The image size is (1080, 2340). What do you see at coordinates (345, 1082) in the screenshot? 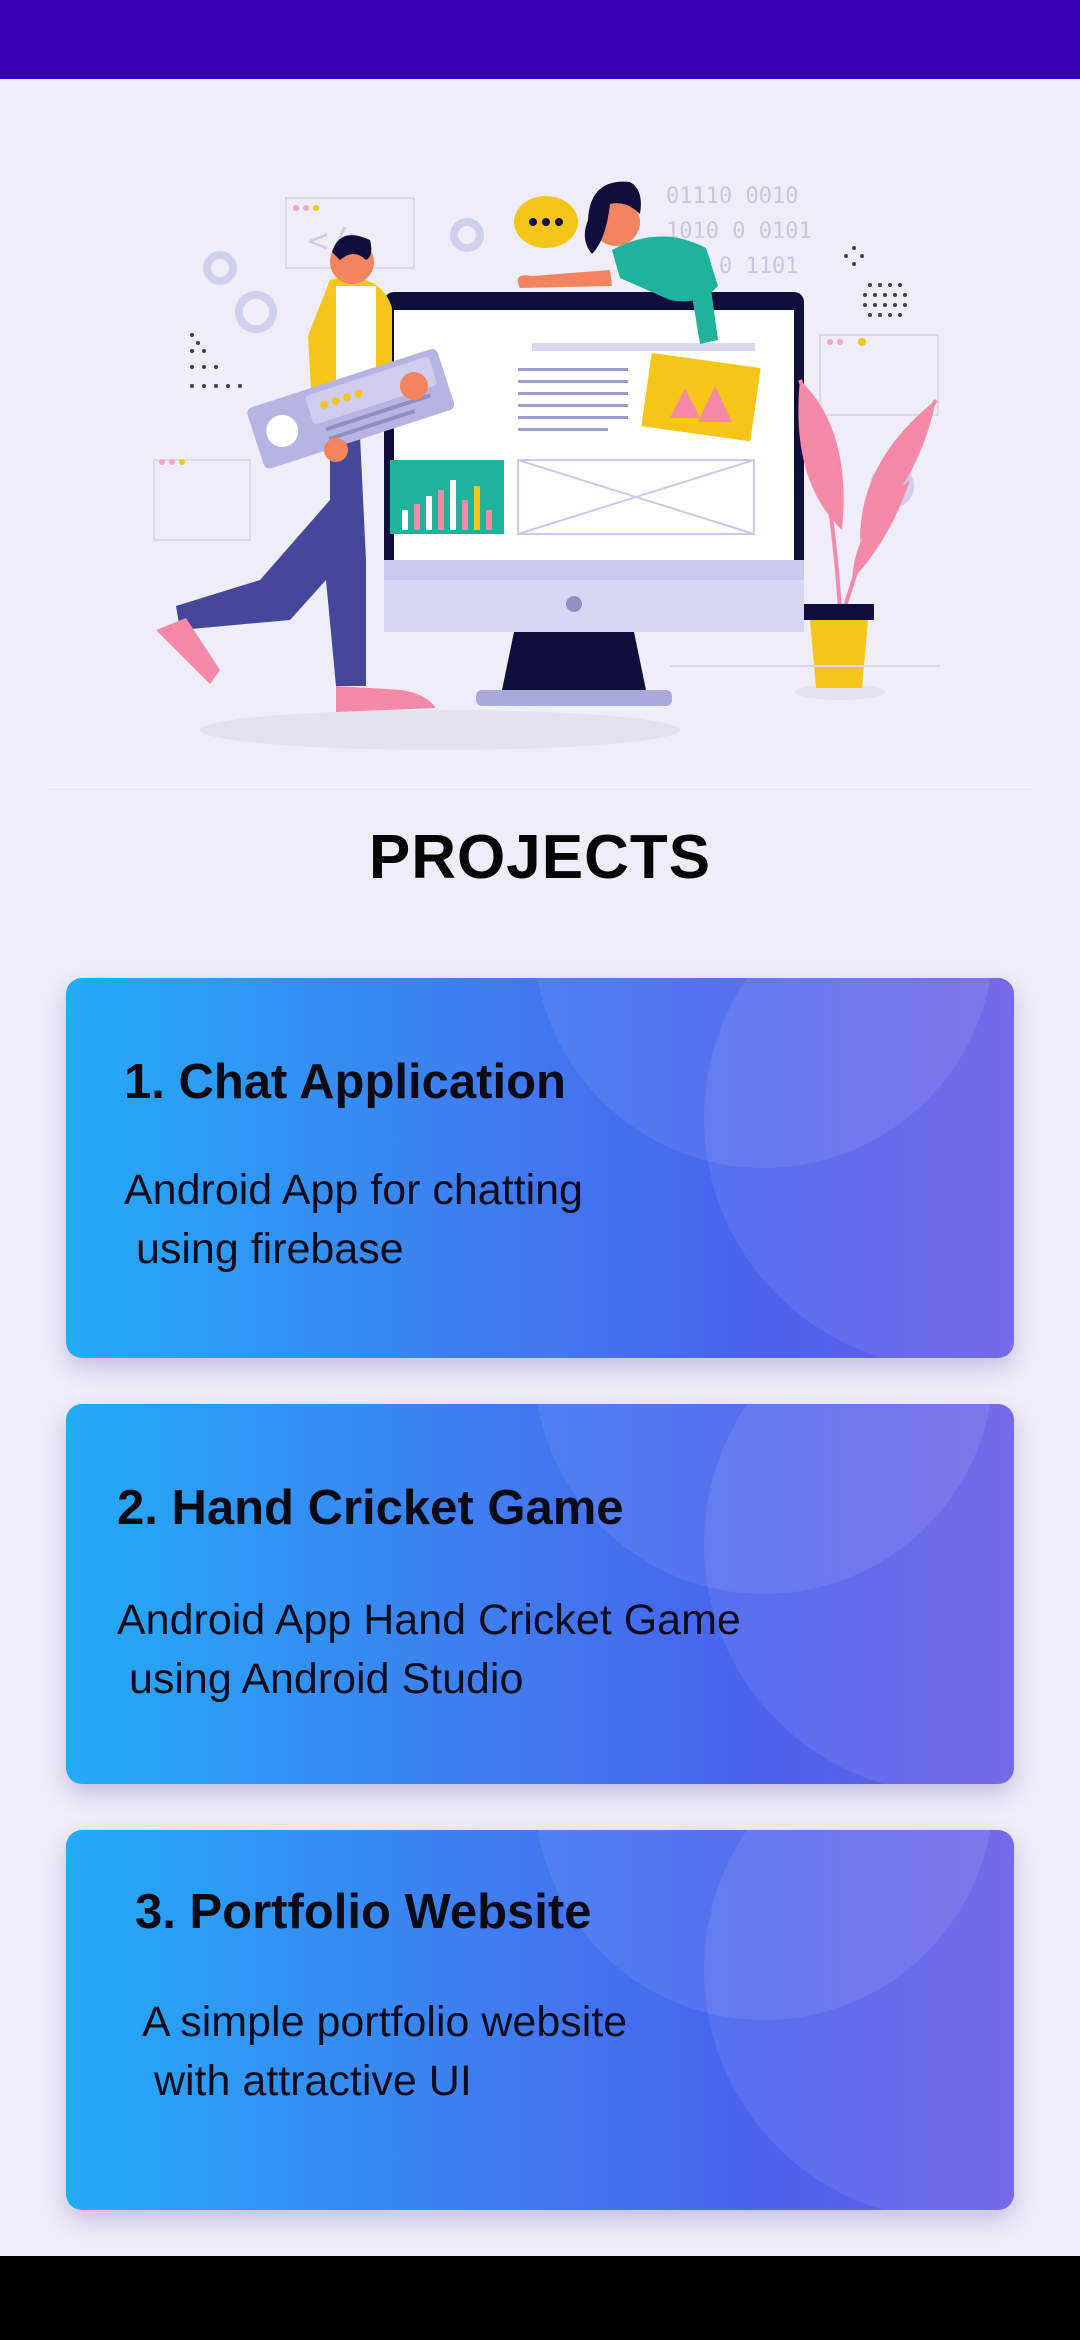
I see `project-title: 1. Chat Application` at bounding box center [345, 1082].